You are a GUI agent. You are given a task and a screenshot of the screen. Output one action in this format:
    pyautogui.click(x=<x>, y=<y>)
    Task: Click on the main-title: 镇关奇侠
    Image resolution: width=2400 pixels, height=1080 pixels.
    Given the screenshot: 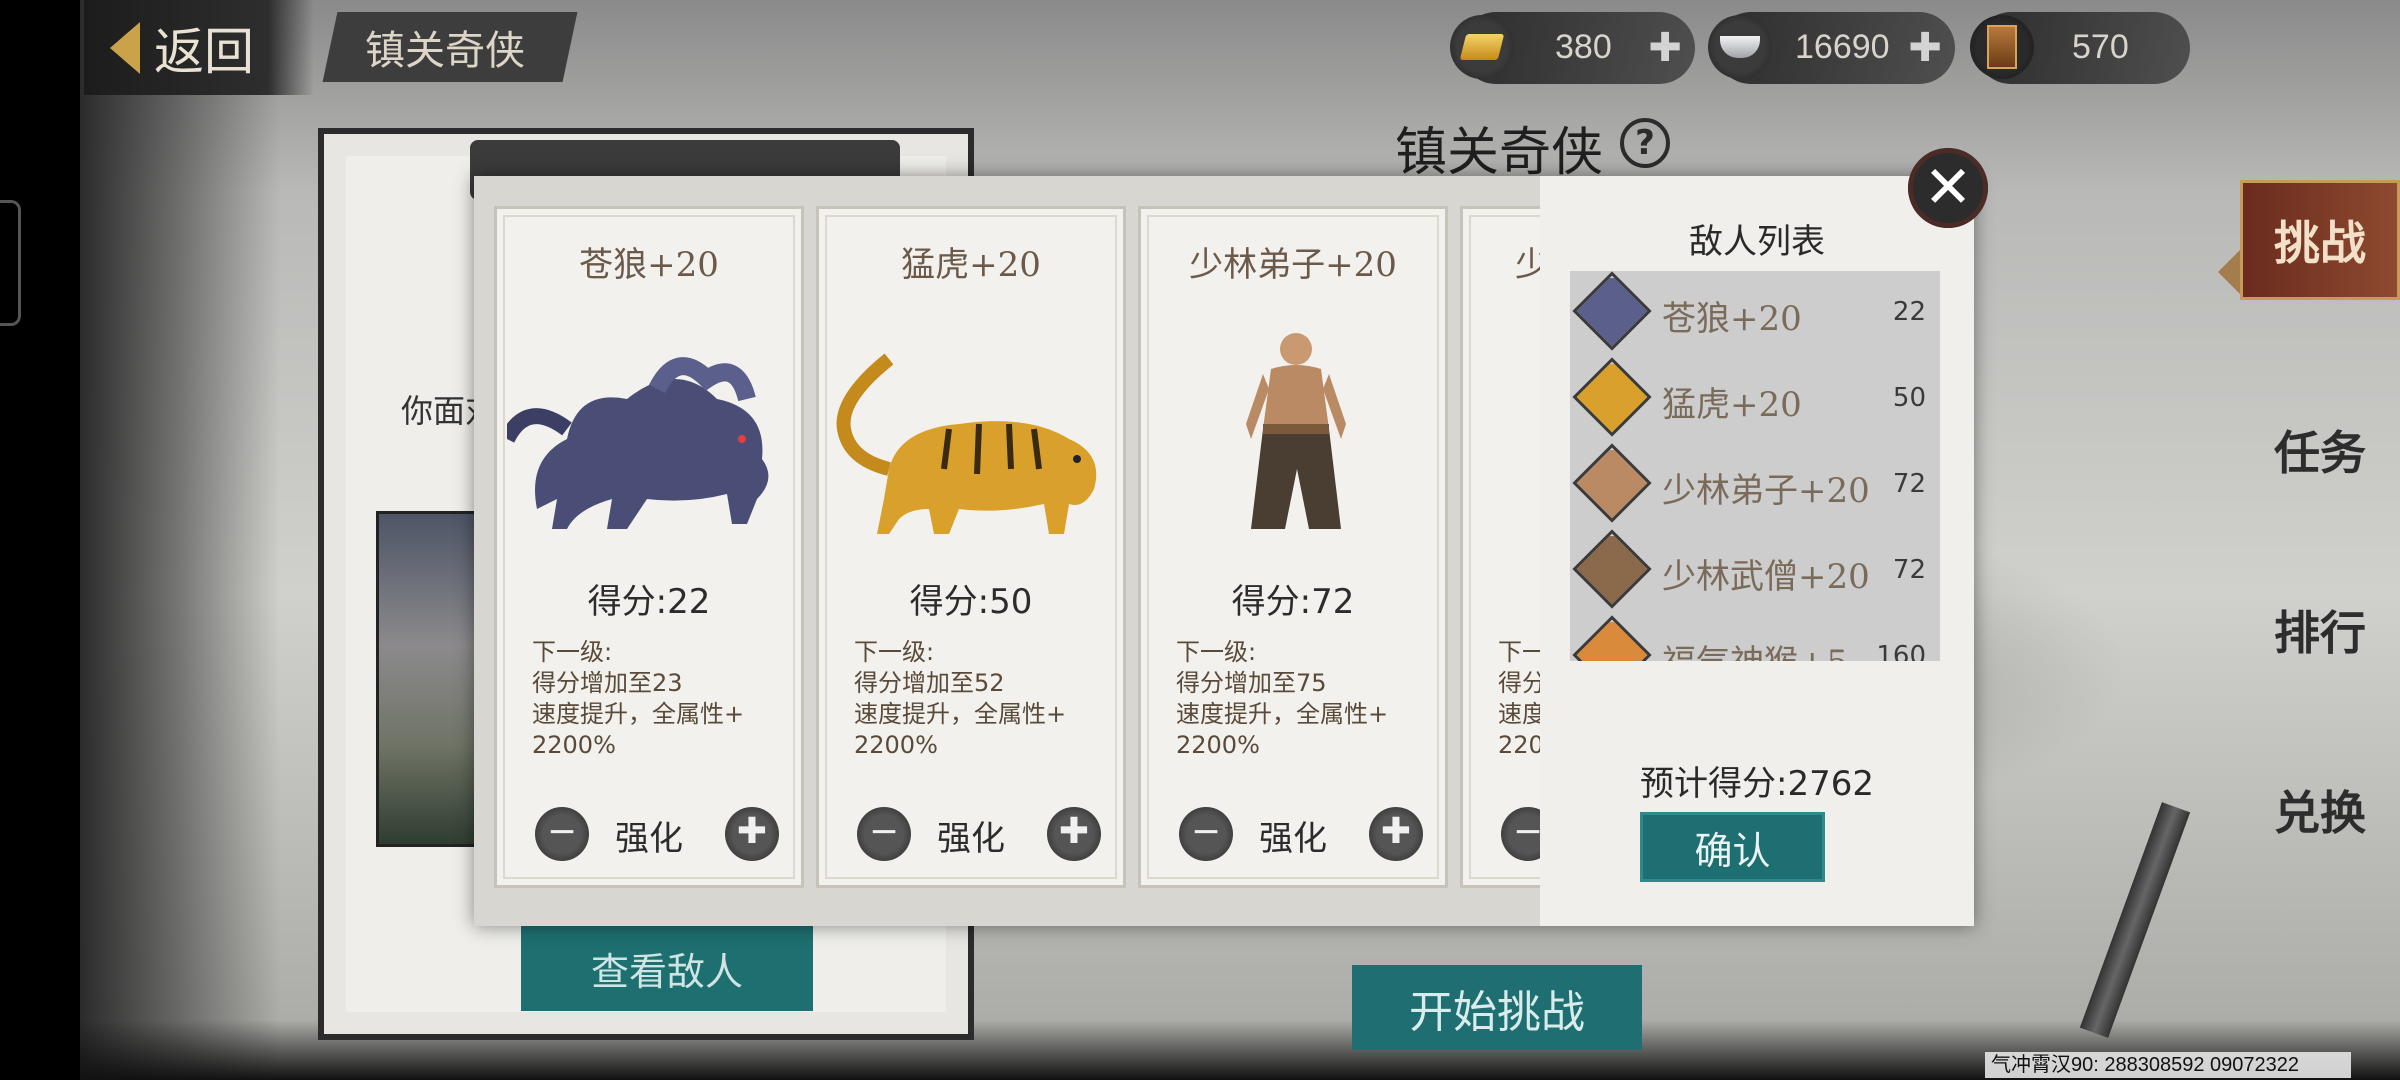 What is the action you would take?
    pyautogui.click(x=1499, y=153)
    